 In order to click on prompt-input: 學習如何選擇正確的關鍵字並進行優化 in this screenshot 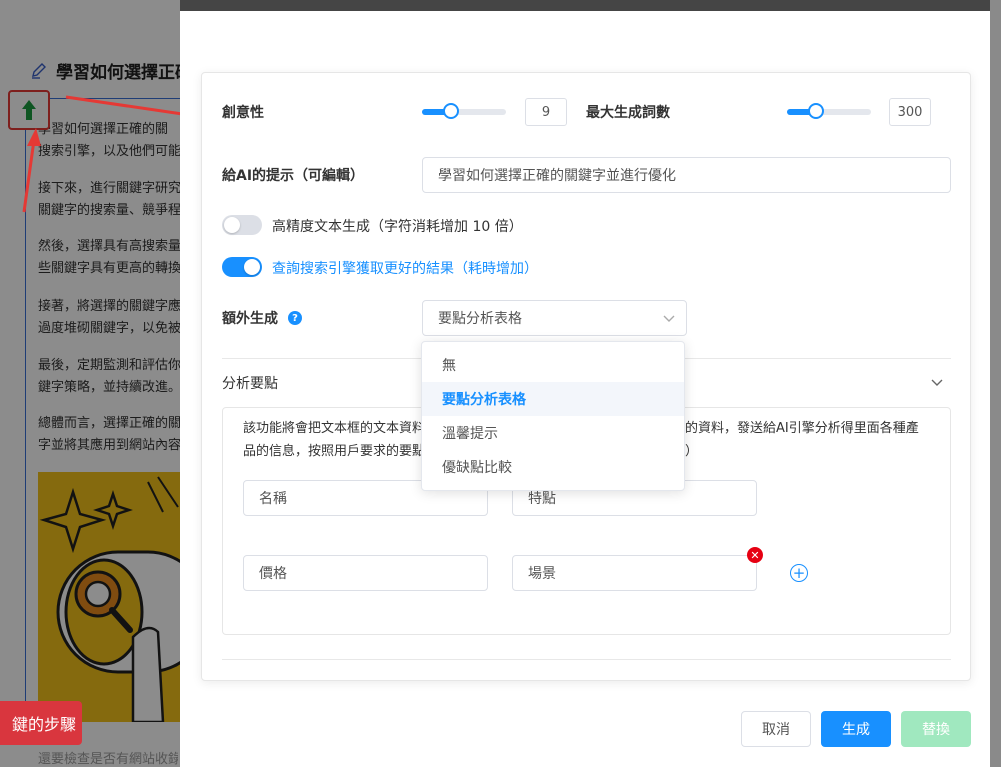, I will do `click(686, 175)`.